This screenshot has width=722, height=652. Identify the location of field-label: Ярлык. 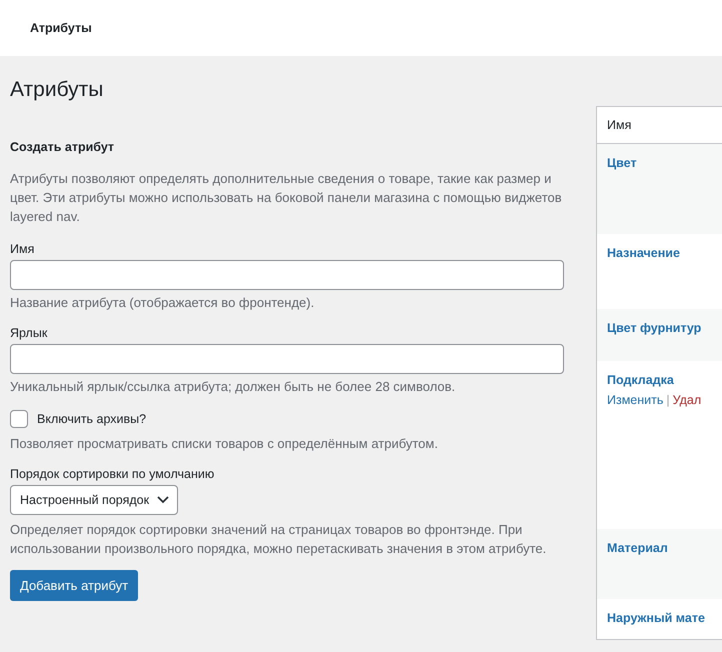
(29, 333).